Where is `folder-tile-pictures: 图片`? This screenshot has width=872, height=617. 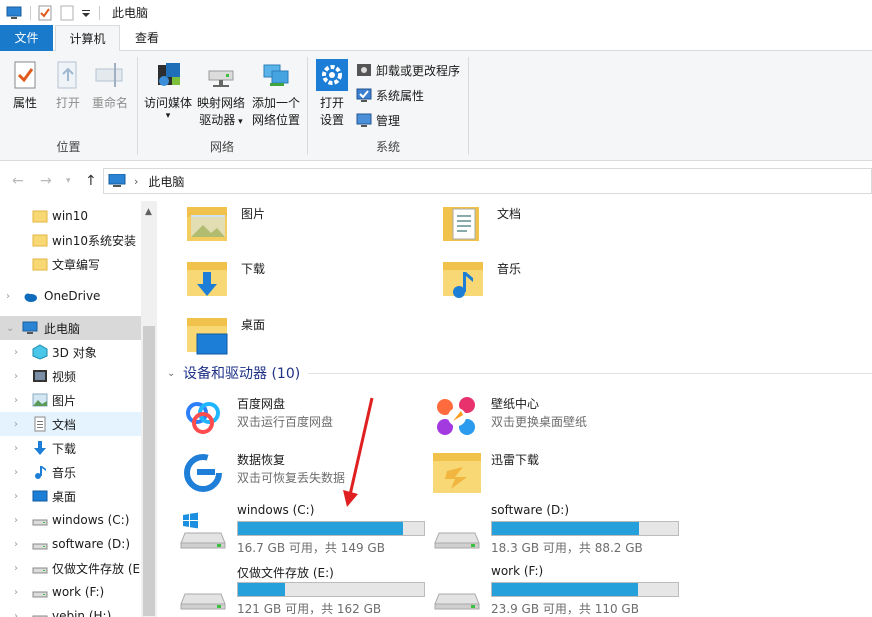 folder-tile-pictures: 图片 is located at coordinates (303, 228).